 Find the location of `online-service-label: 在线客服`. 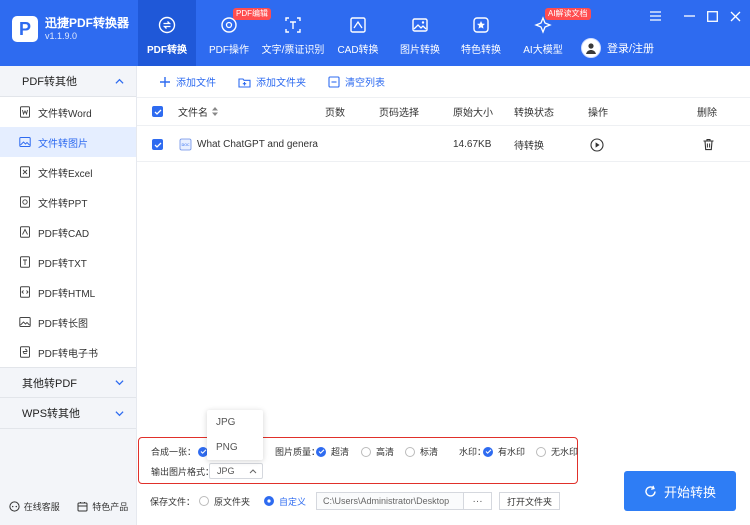

online-service-label: 在线客服 is located at coordinates (41, 507).